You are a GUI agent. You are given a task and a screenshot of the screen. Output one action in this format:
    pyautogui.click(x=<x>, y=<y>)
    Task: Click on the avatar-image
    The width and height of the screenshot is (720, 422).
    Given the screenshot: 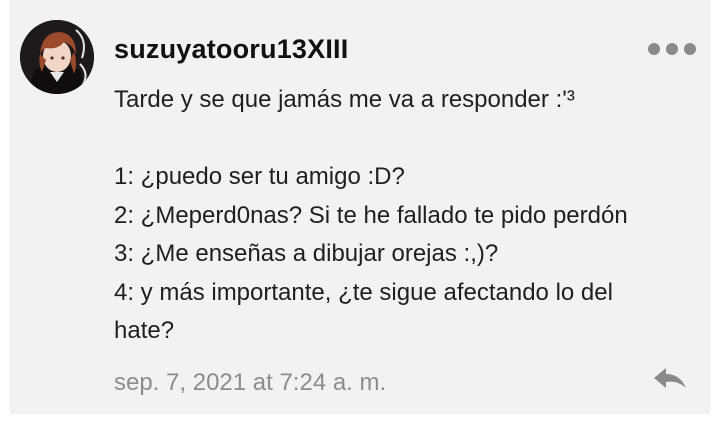 What is the action you would take?
    pyautogui.click(x=57, y=57)
    